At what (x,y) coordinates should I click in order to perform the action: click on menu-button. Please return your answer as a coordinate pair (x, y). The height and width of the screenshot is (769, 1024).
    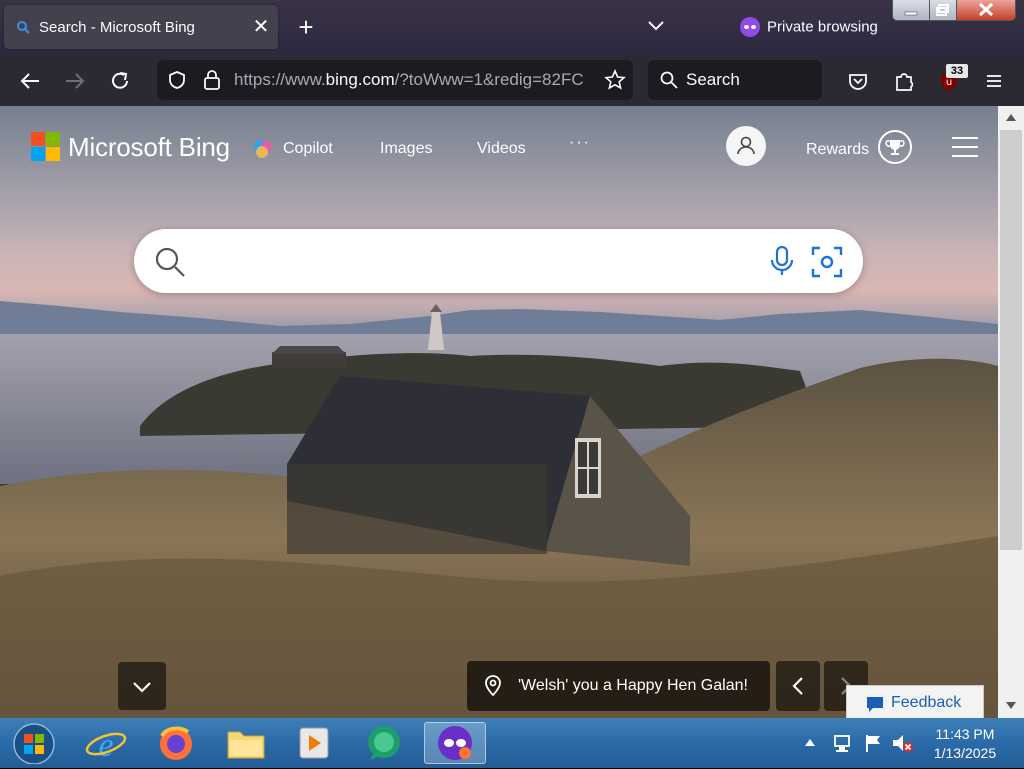
    Looking at the image, I should click on (994, 81).